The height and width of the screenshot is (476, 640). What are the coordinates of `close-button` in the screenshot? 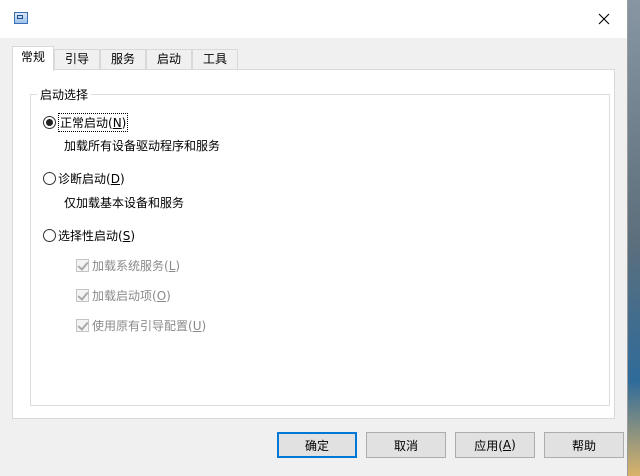 It's located at (604, 19).